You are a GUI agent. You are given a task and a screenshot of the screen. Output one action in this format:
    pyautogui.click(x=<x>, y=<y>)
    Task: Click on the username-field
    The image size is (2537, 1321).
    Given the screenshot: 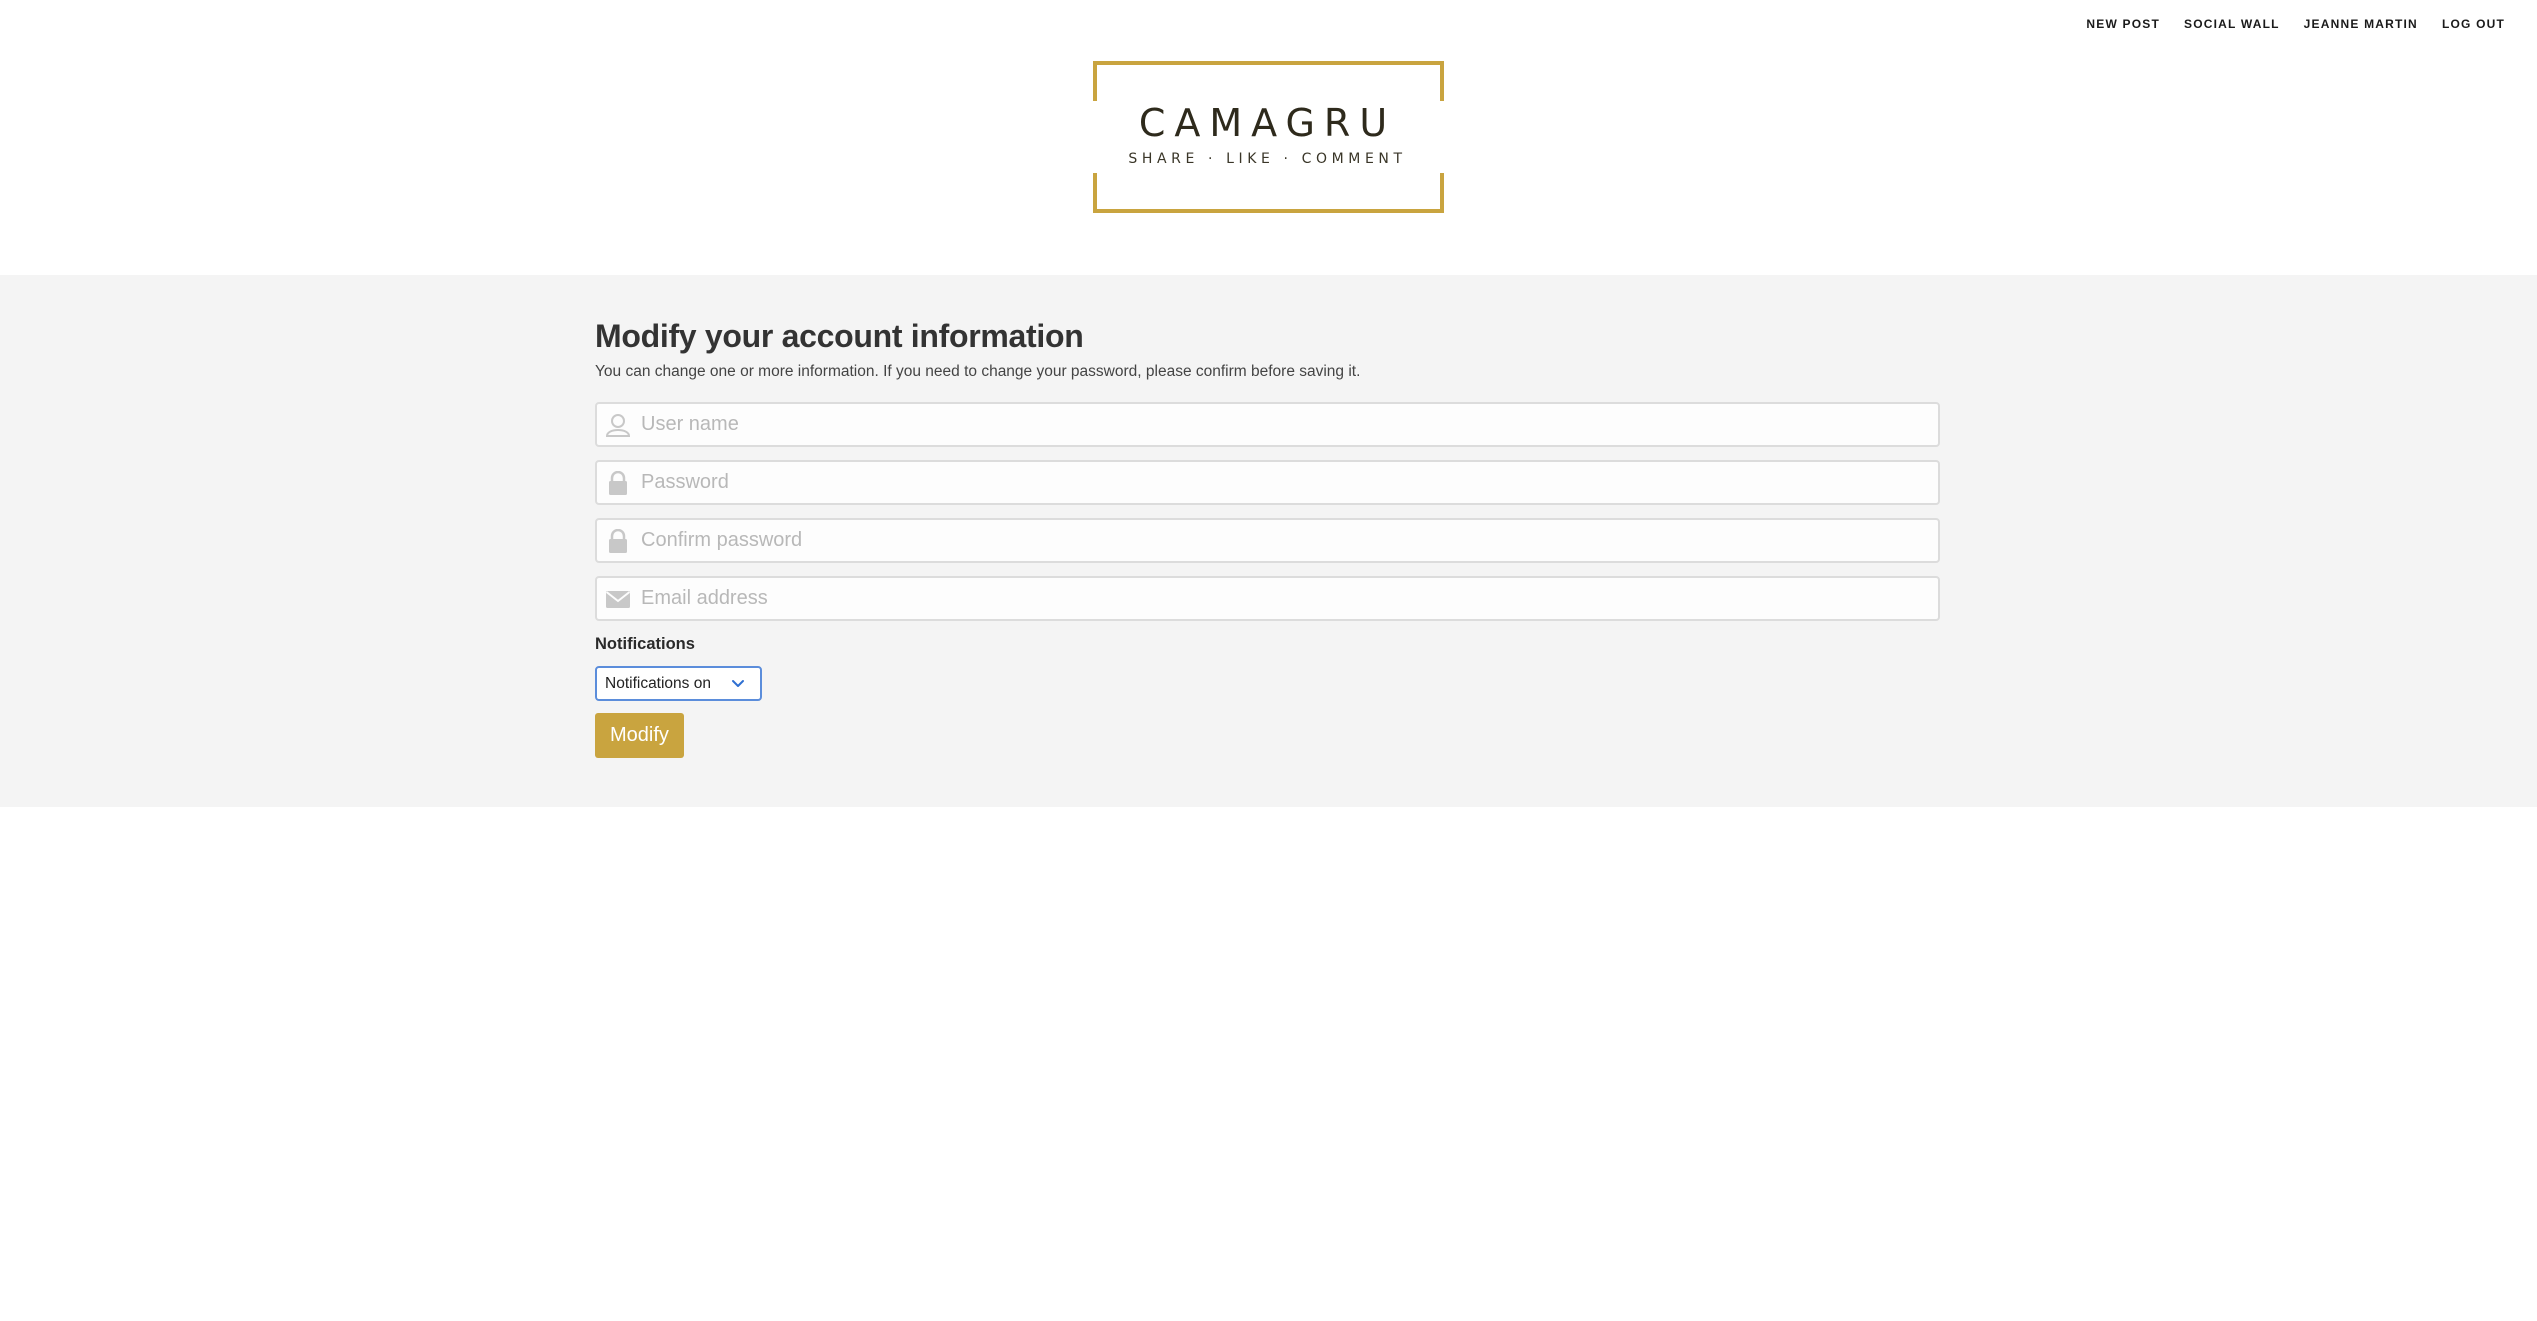 What is the action you would take?
    pyautogui.click(x=1267, y=424)
    